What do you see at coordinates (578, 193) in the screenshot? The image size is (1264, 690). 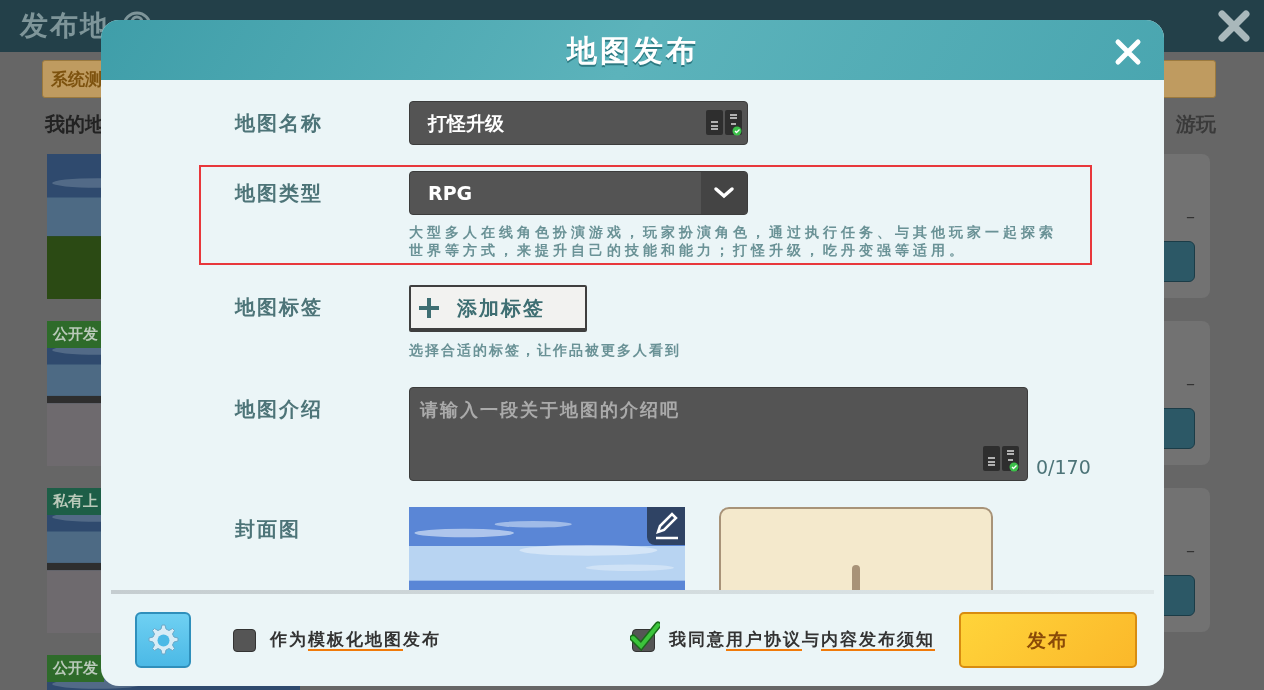 I see `type-dropdown: RPG` at bounding box center [578, 193].